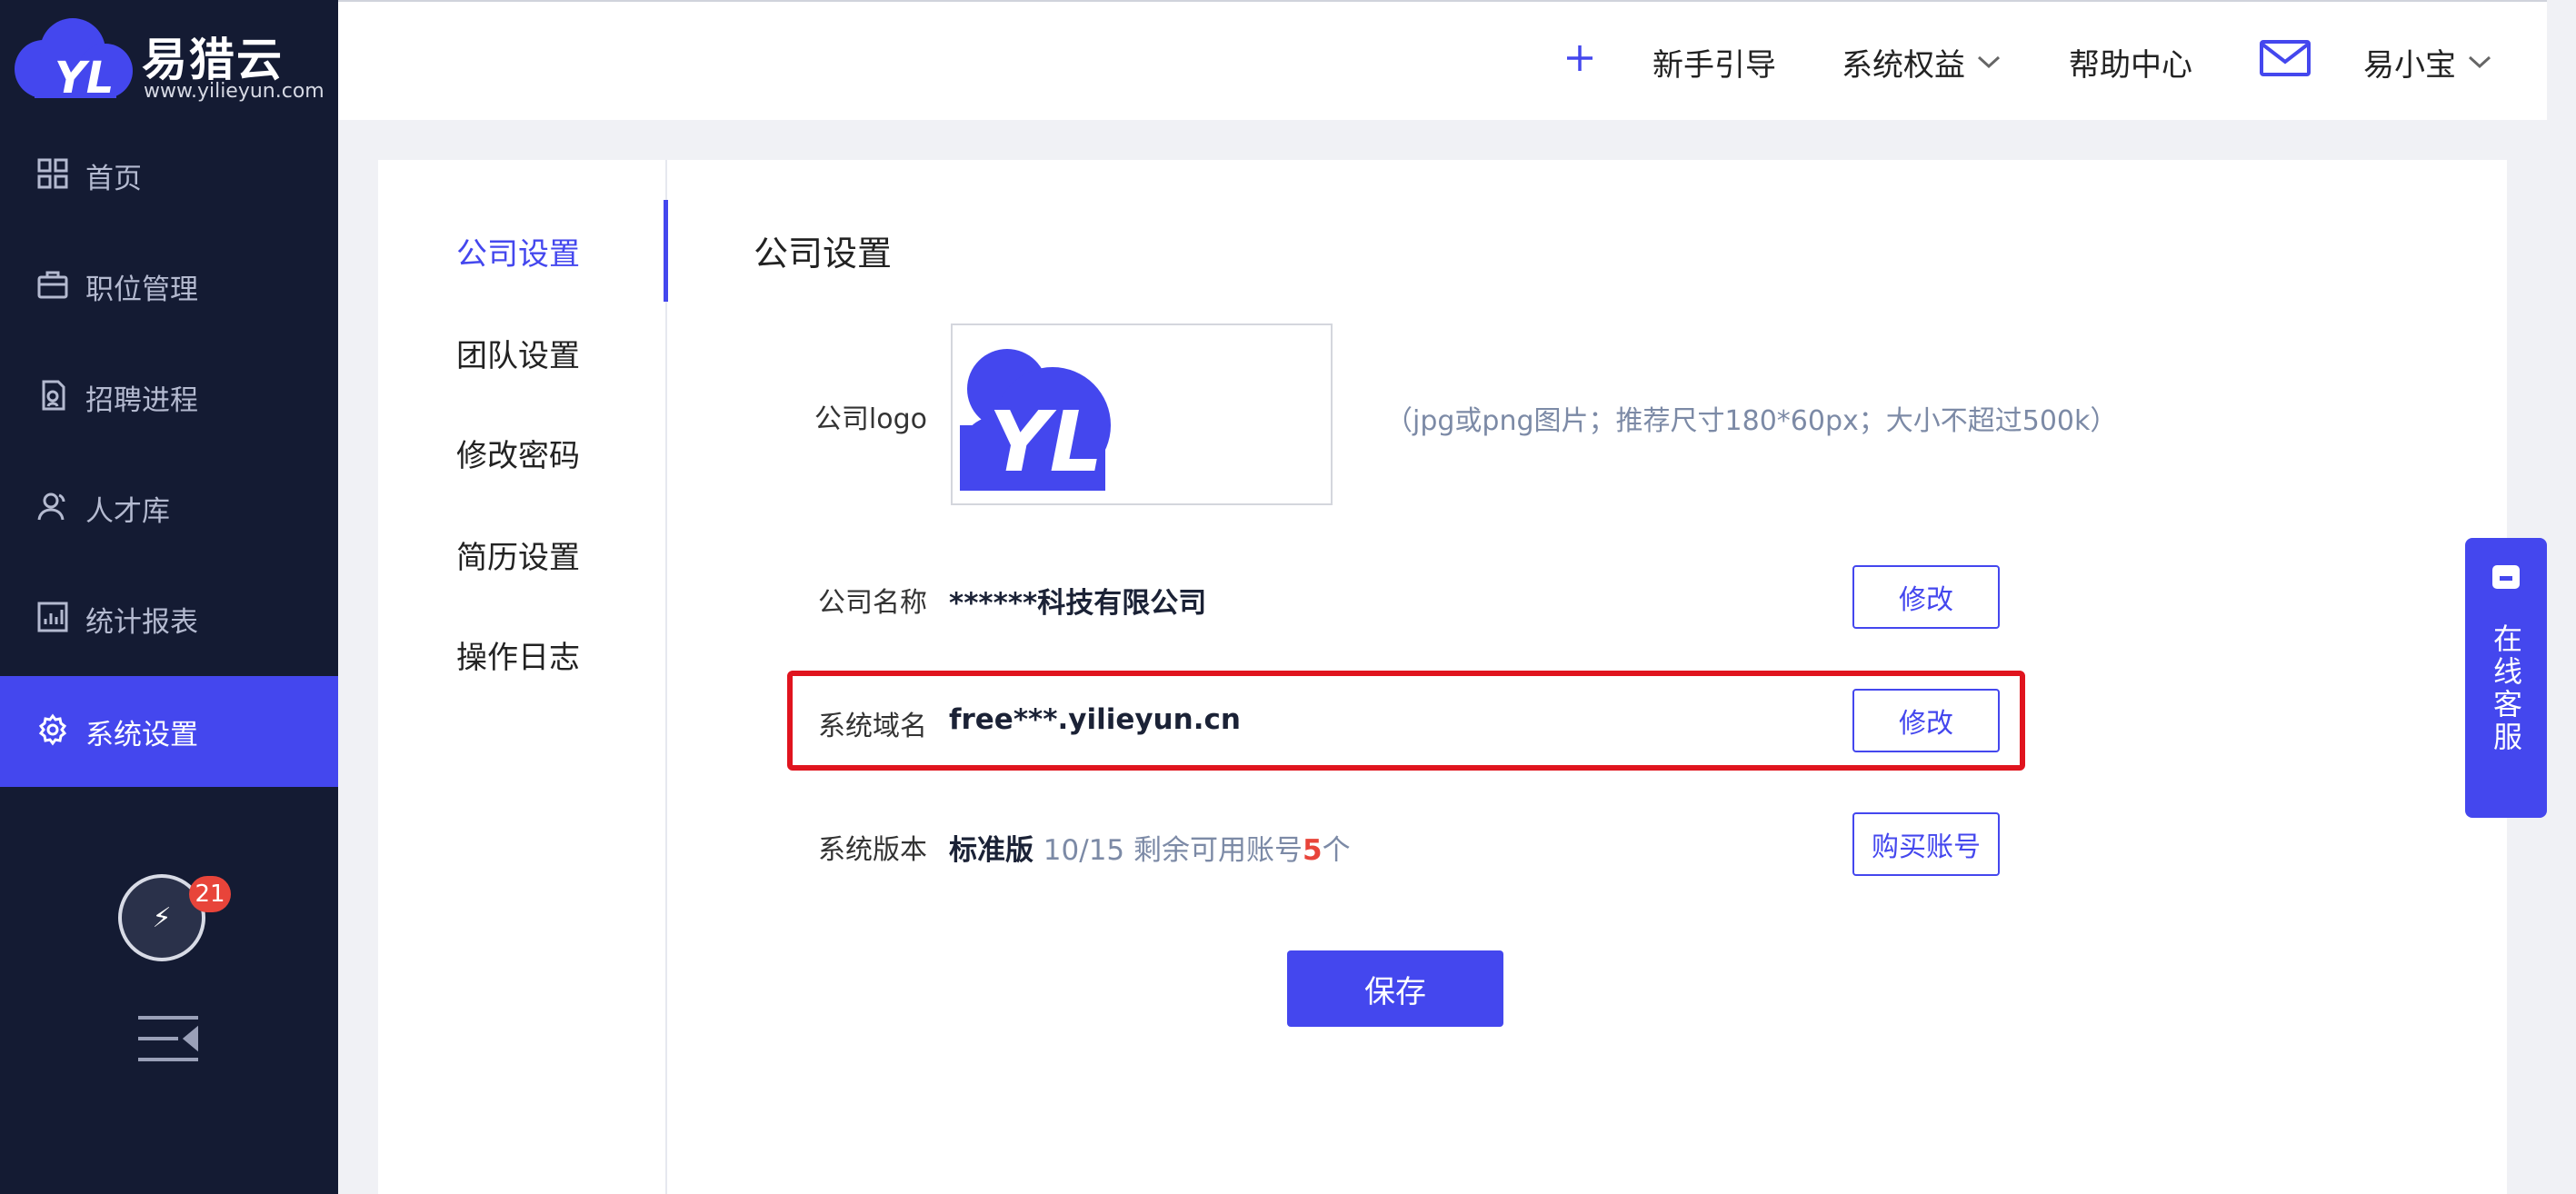 This screenshot has height=1194, width=2576. I want to click on domain-label: 系统域名, so click(872, 726).